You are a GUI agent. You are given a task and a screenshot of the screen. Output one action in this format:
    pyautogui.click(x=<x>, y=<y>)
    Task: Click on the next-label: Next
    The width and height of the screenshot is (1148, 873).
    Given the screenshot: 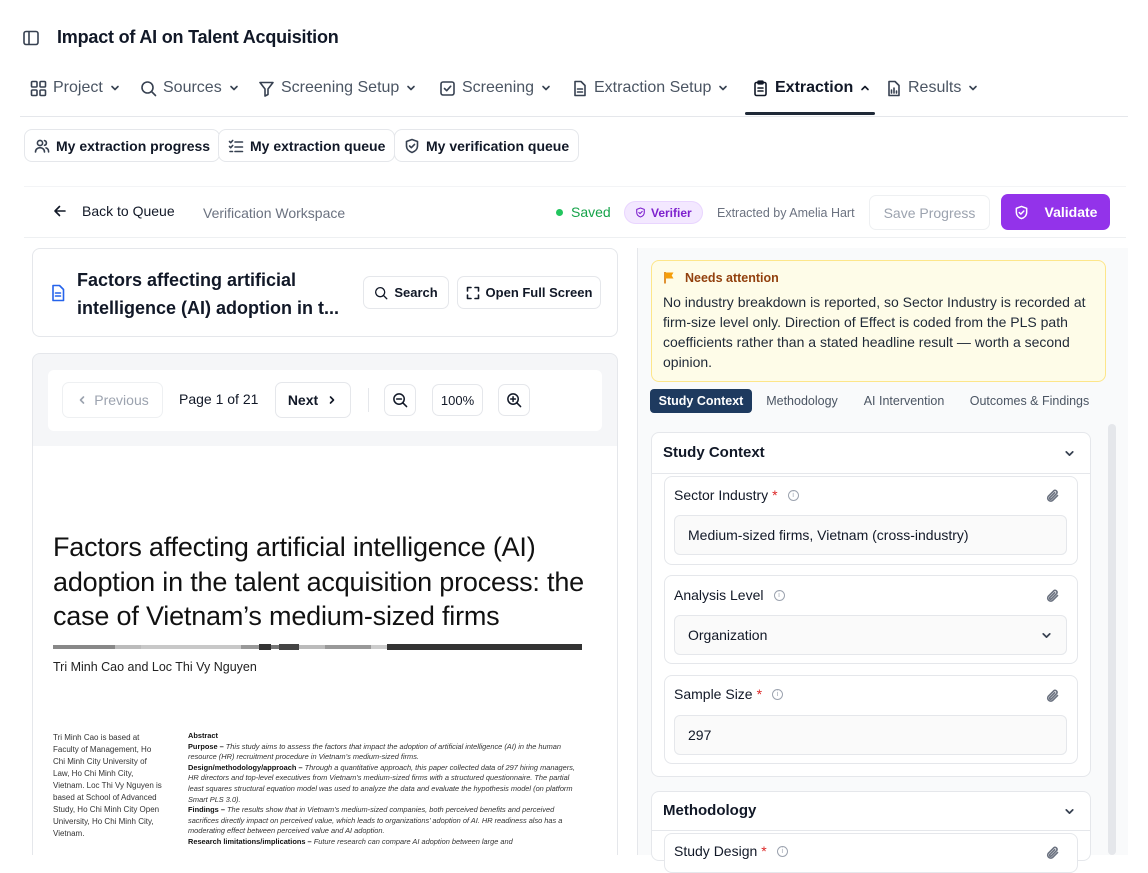 What is the action you would take?
    pyautogui.click(x=303, y=400)
    